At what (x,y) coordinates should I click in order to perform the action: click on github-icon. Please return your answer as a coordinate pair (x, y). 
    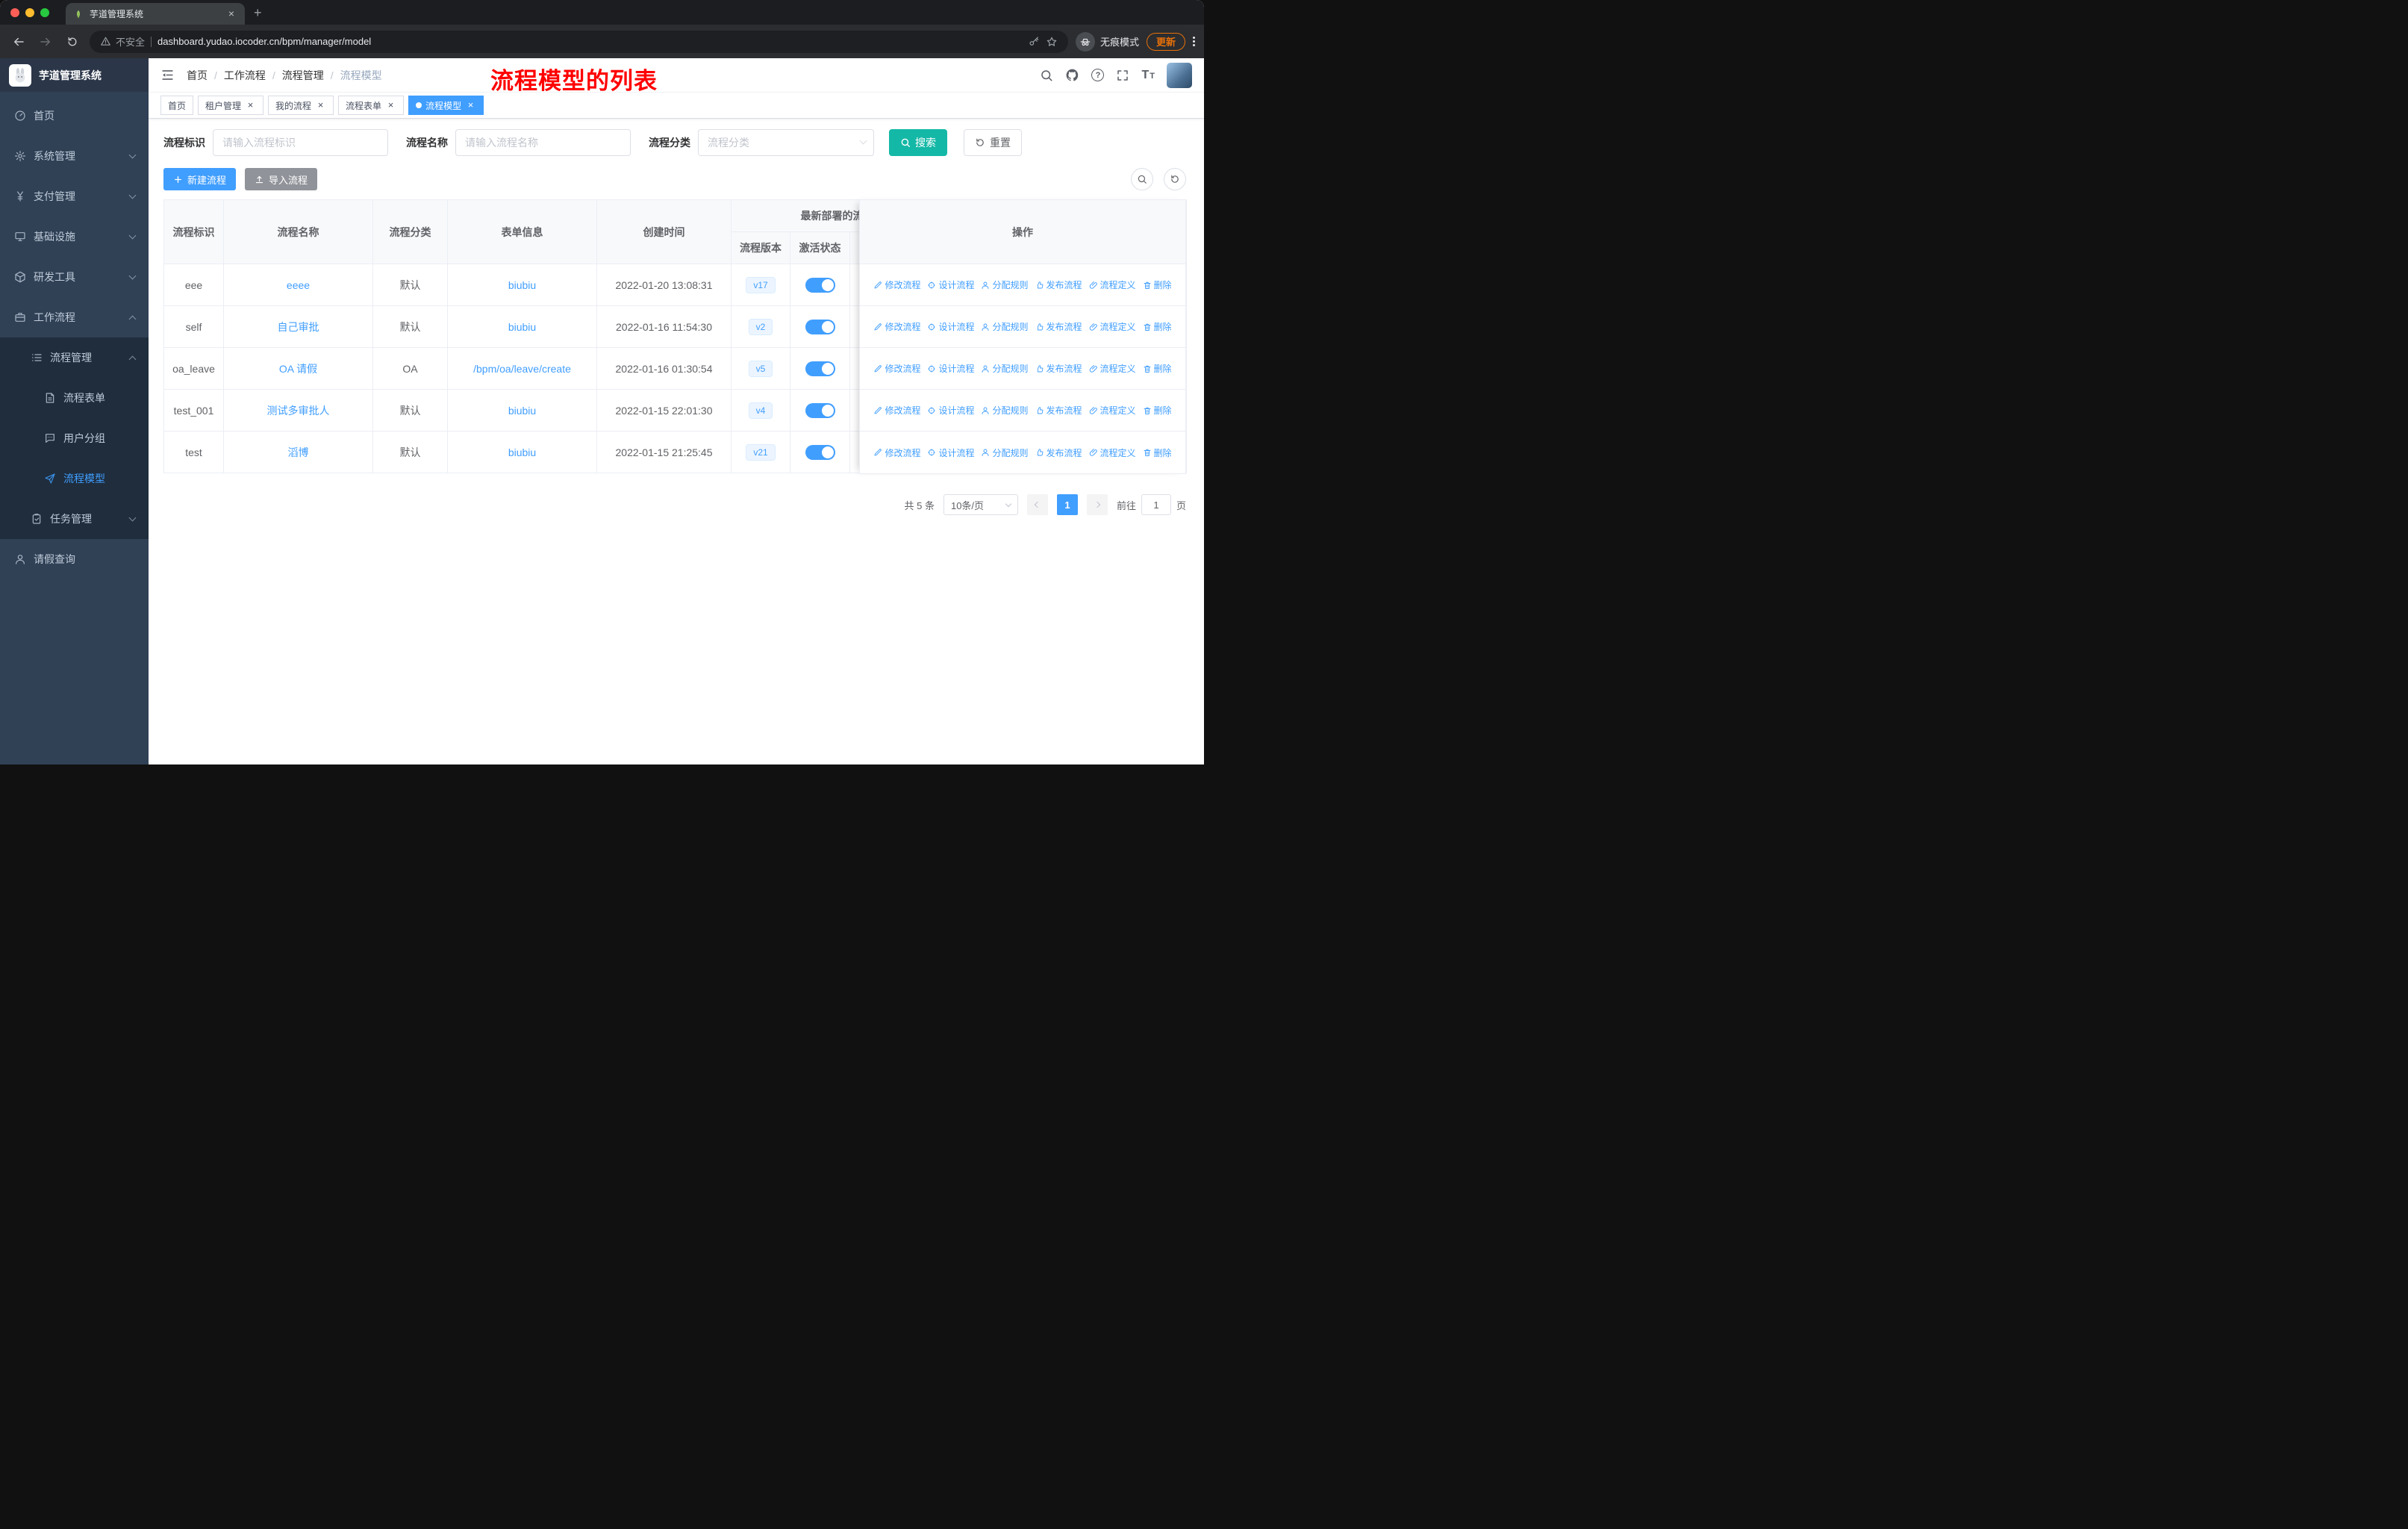
    Looking at the image, I should click on (1072, 75).